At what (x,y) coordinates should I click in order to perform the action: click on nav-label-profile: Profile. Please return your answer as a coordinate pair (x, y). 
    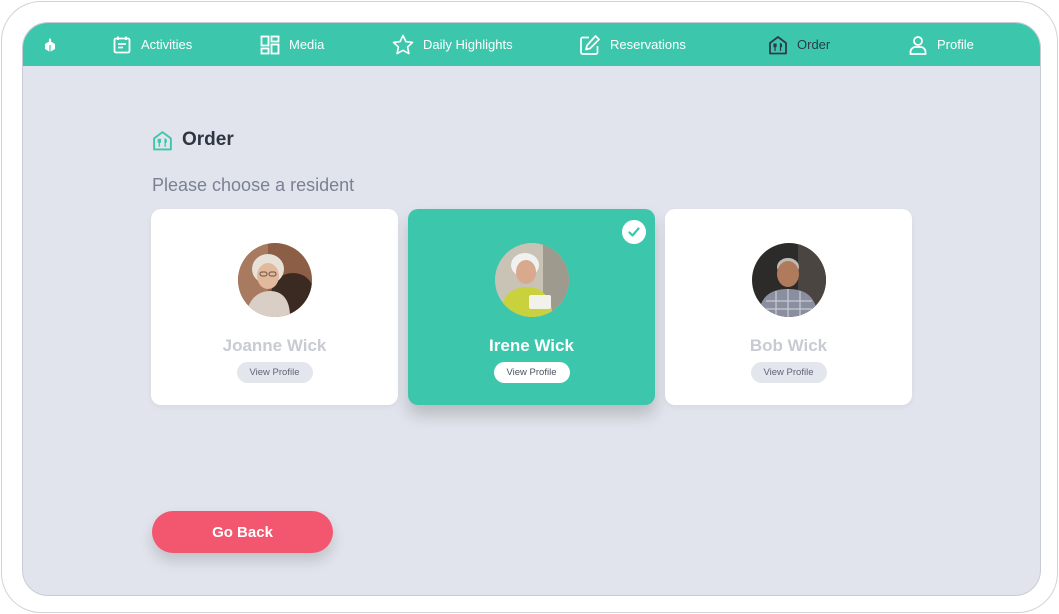
    Looking at the image, I should click on (955, 44).